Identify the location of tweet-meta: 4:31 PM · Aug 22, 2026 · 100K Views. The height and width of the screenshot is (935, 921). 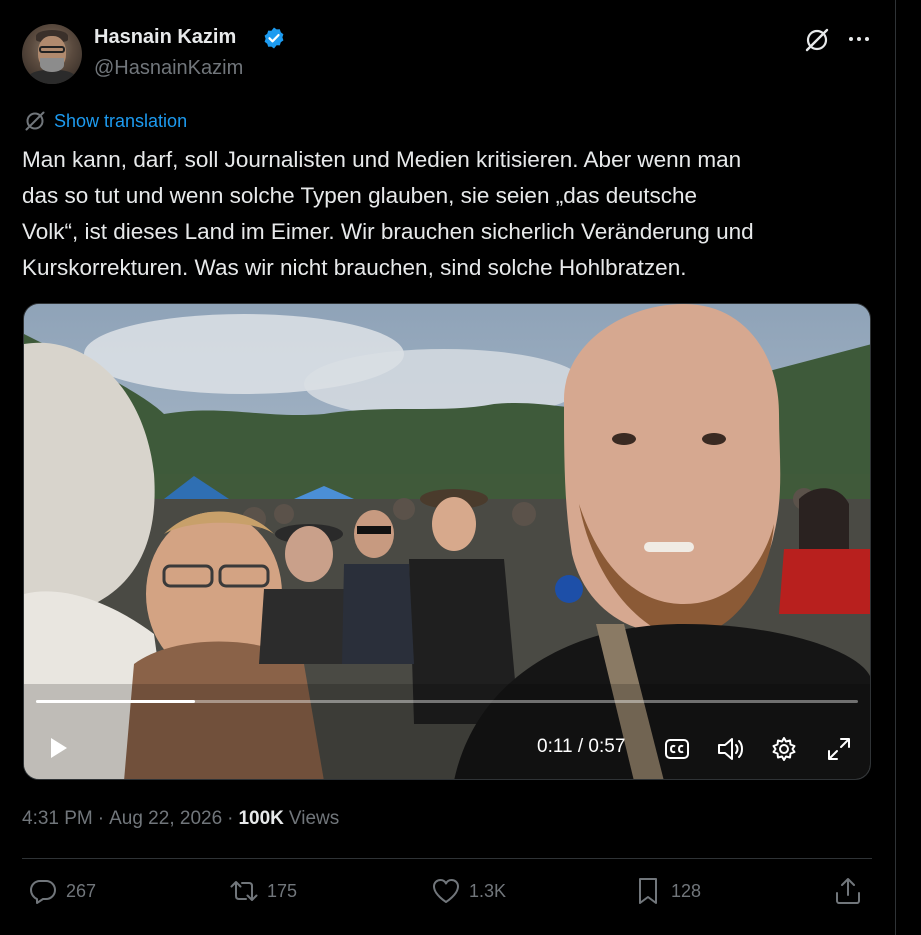
(180, 819).